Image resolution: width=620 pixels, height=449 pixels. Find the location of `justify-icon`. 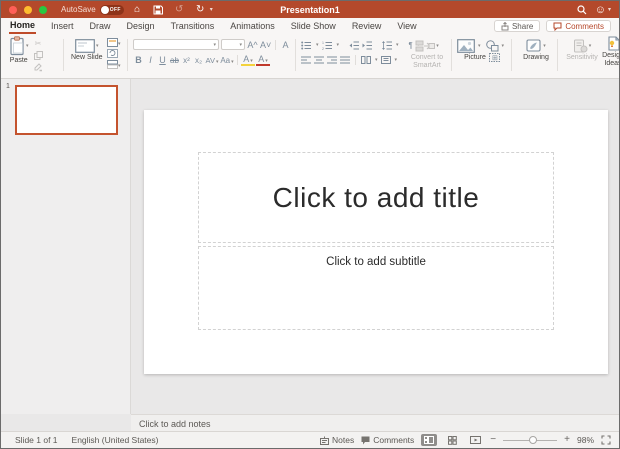

justify-icon is located at coordinates (345, 60).